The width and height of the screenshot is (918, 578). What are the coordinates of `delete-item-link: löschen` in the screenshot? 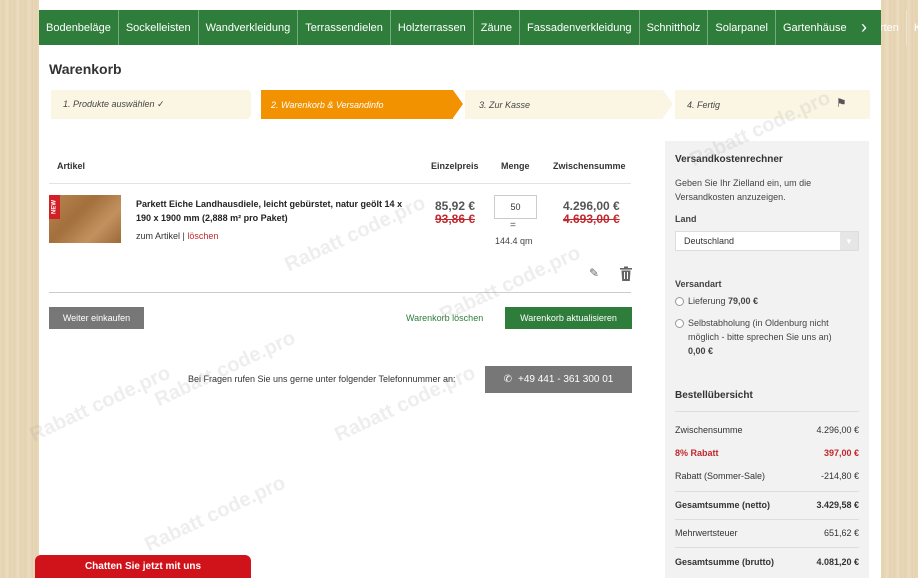 It's located at (202, 236).